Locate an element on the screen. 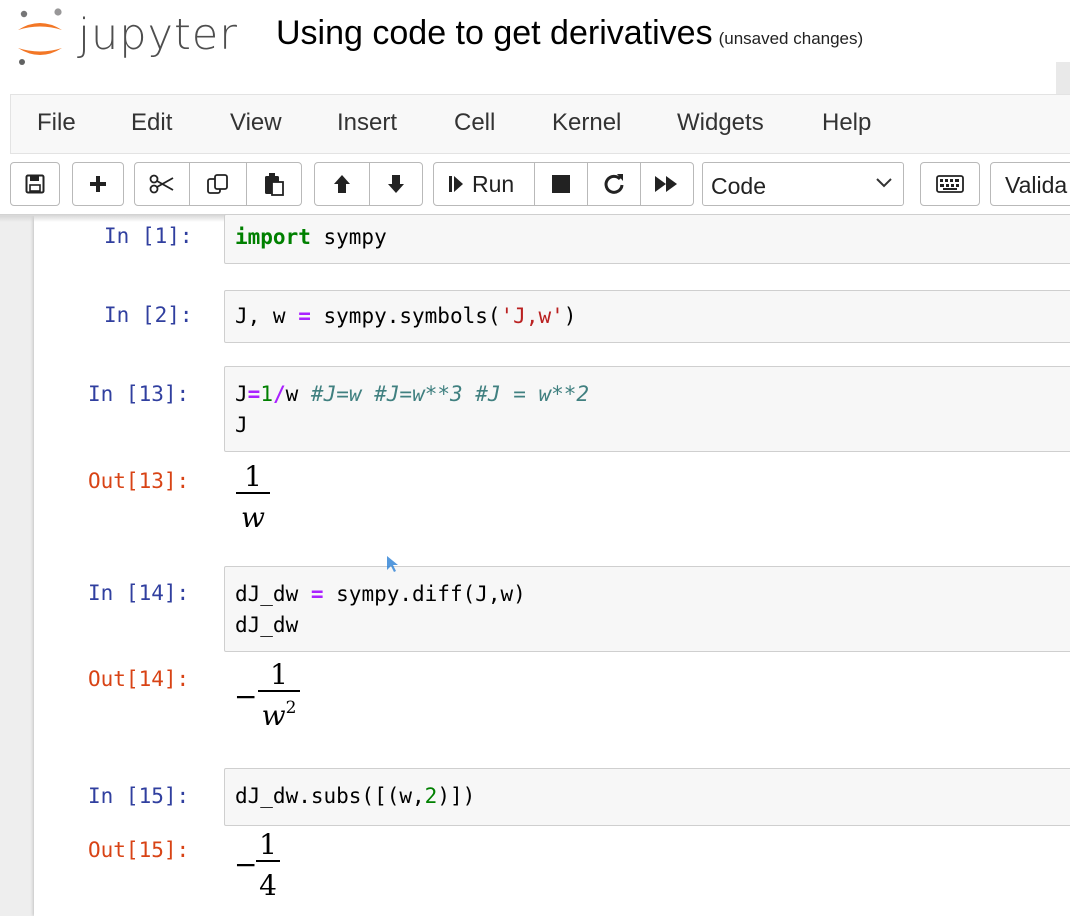 This screenshot has height=916, width=1070. code-input-cell-5: dJ_dw.subs([(w,2)]) is located at coordinates (647, 797).